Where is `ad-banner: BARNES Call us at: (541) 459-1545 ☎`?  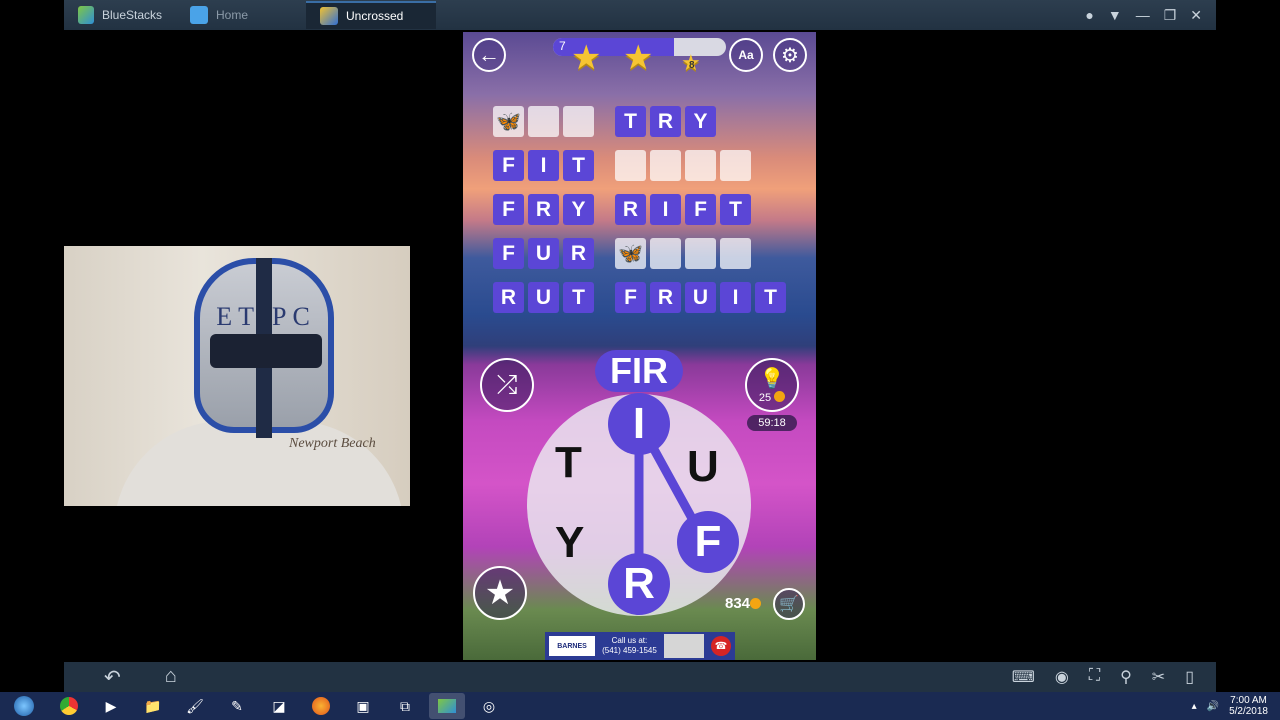
ad-banner: BARNES Call us at: (541) 459-1545 ☎ is located at coordinates (640, 646).